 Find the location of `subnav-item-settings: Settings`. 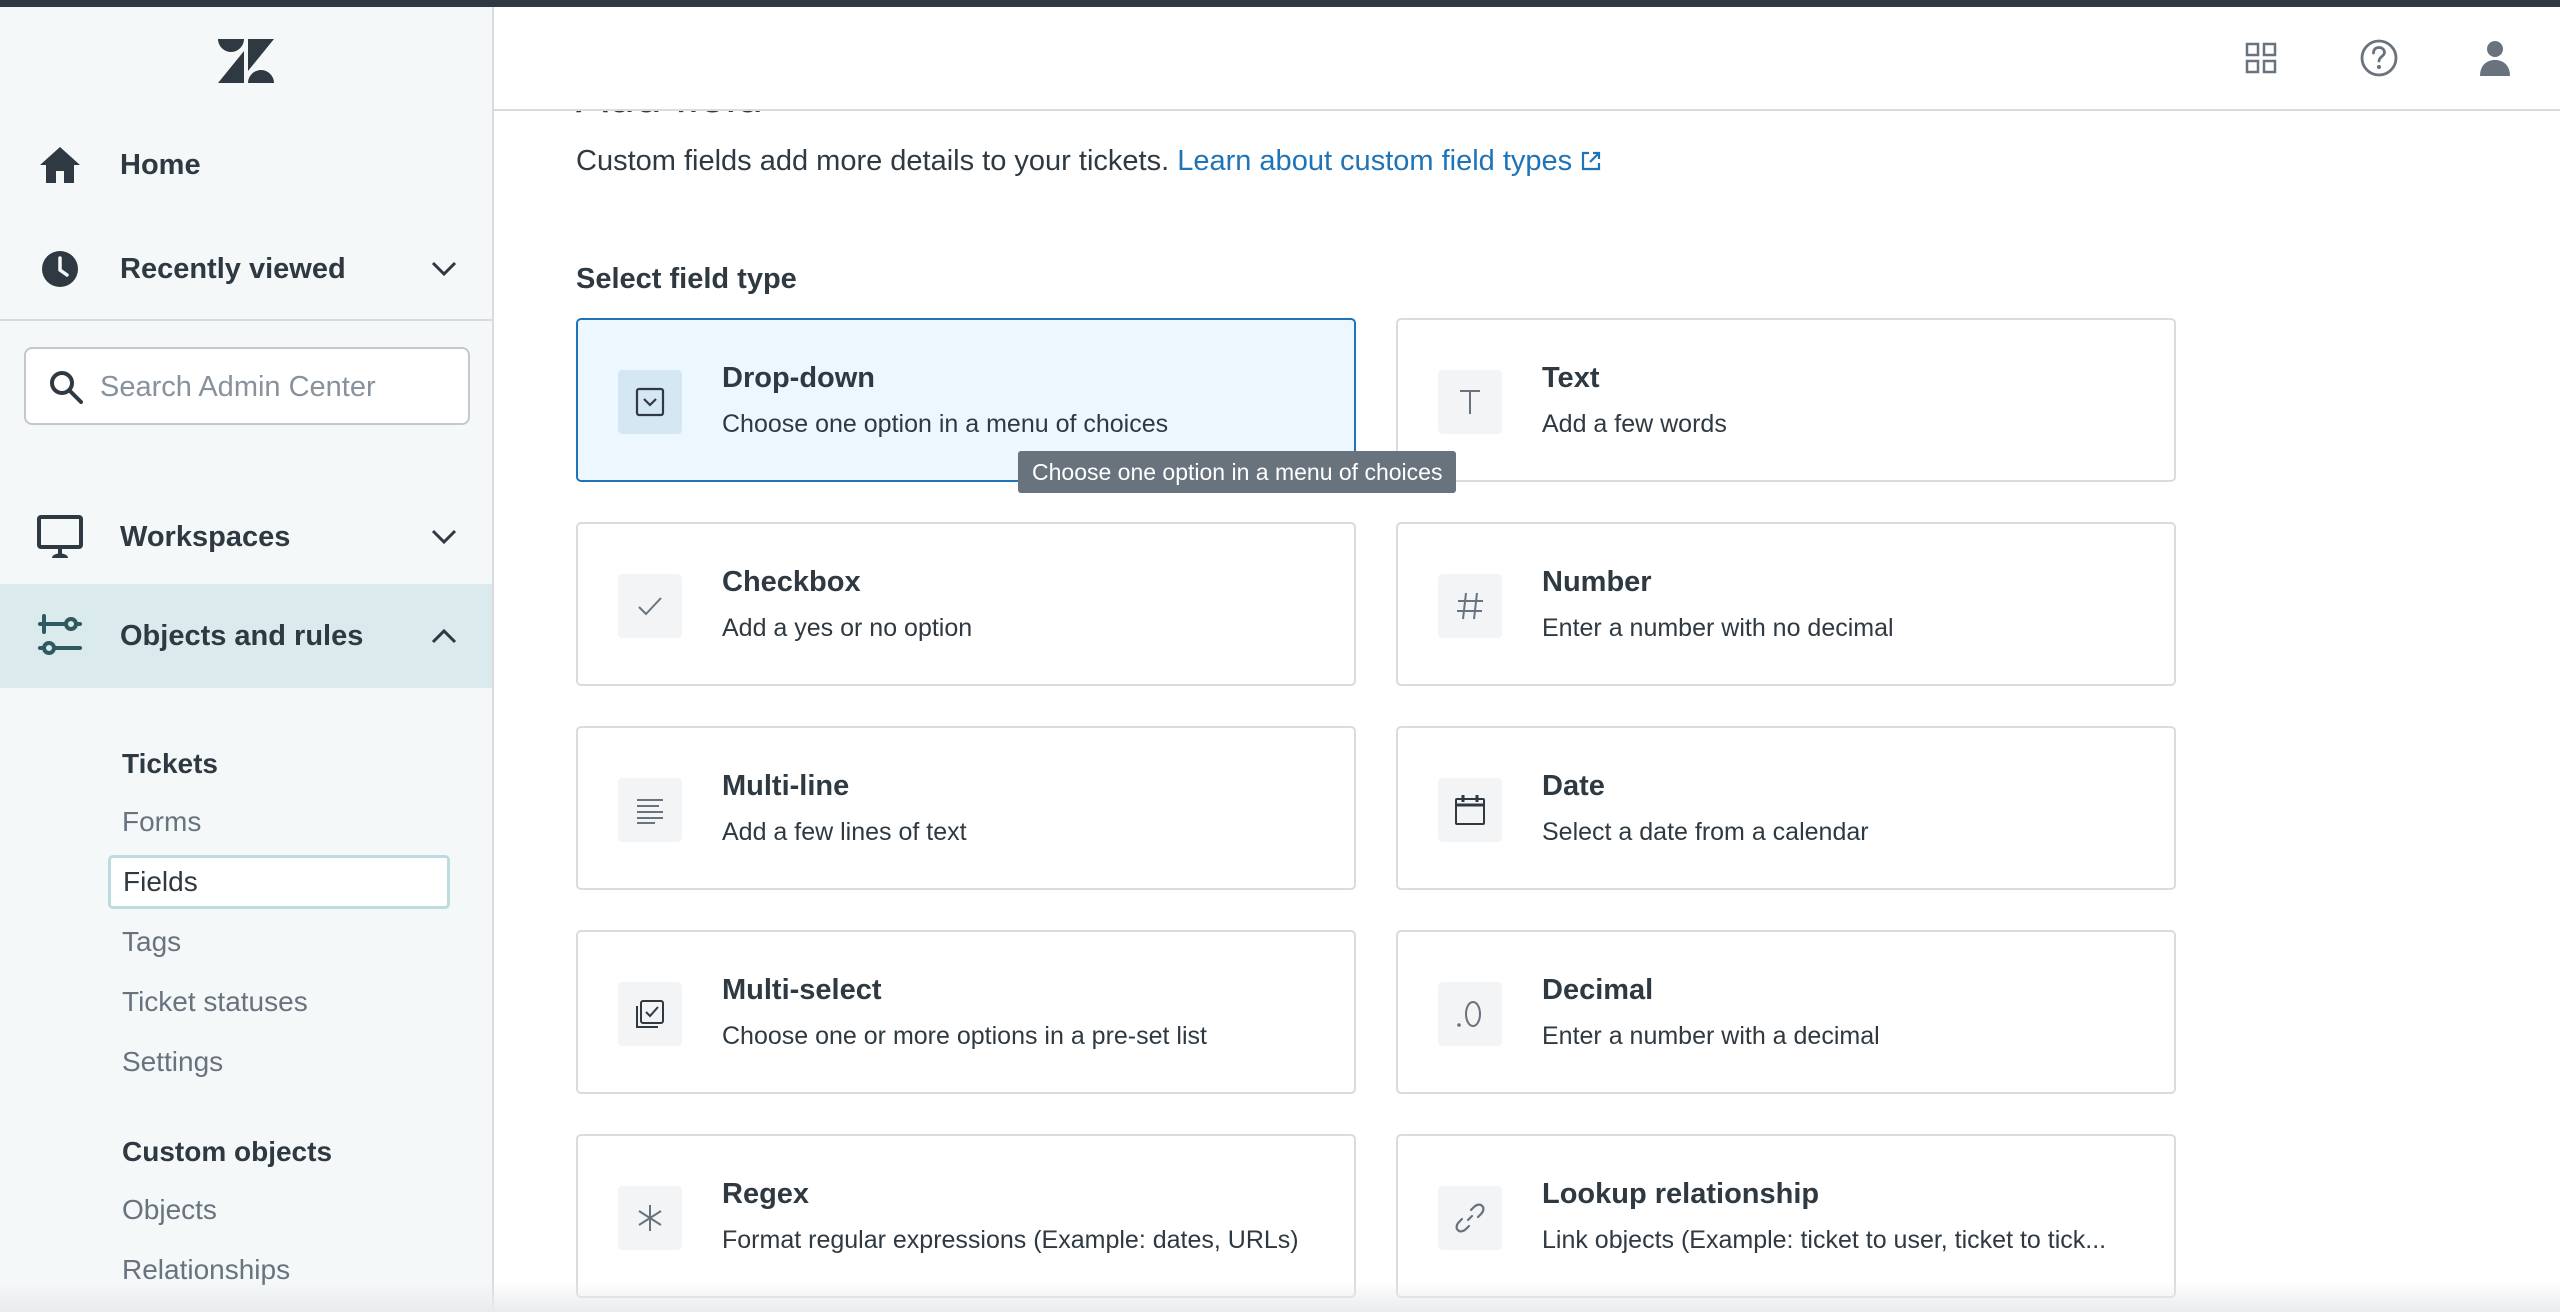

subnav-item-settings: Settings is located at coordinates (172, 1062).